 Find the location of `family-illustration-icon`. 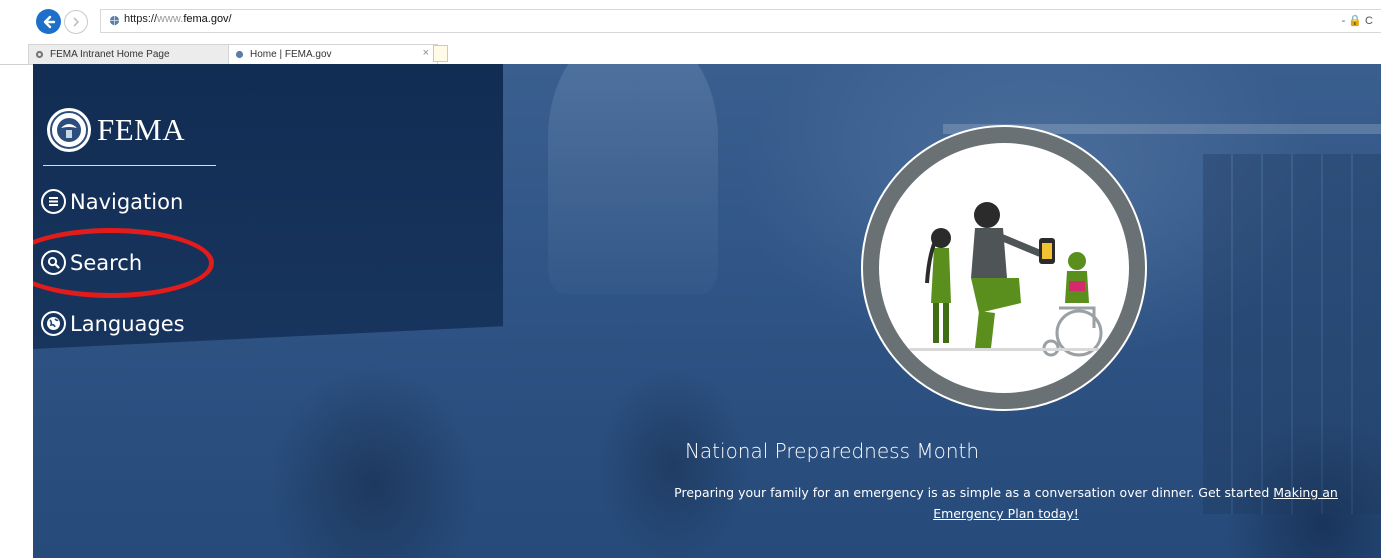

family-illustration-icon is located at coordinates (1006, 279).